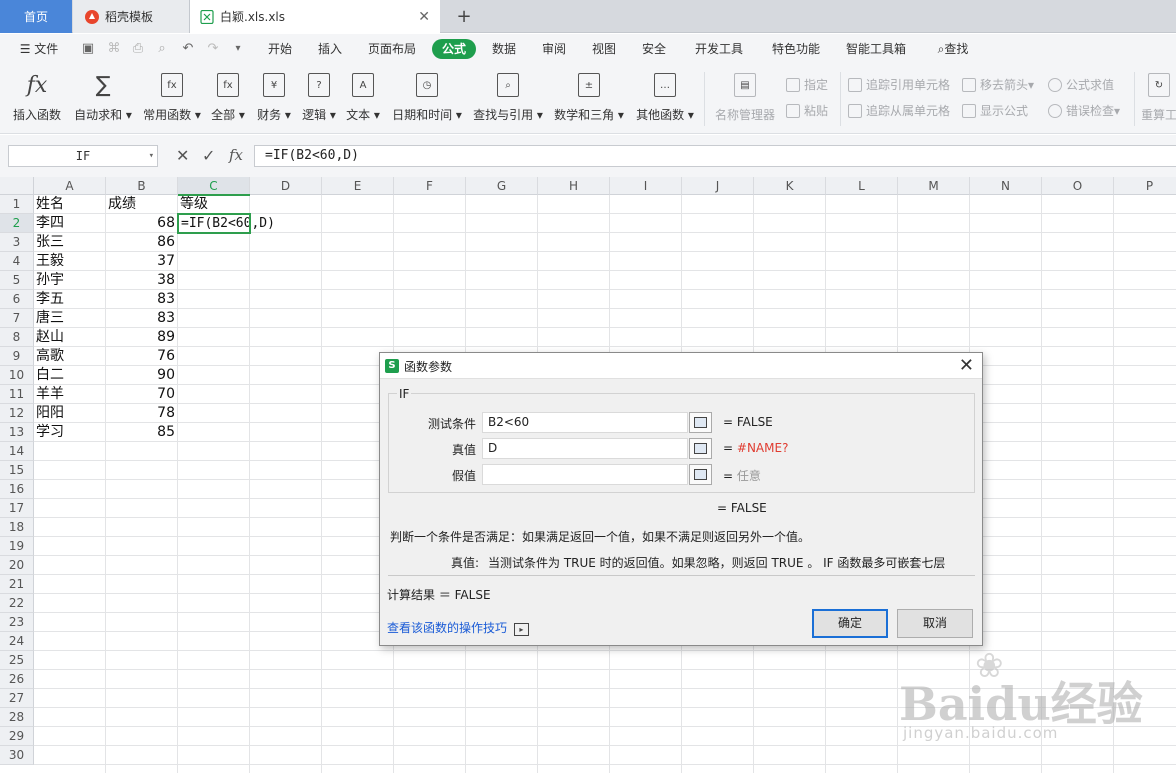  What do you see at coordinates (142, 413) in the screenshot?
I see `cell-score: 78` at bounding box center [142, 413].